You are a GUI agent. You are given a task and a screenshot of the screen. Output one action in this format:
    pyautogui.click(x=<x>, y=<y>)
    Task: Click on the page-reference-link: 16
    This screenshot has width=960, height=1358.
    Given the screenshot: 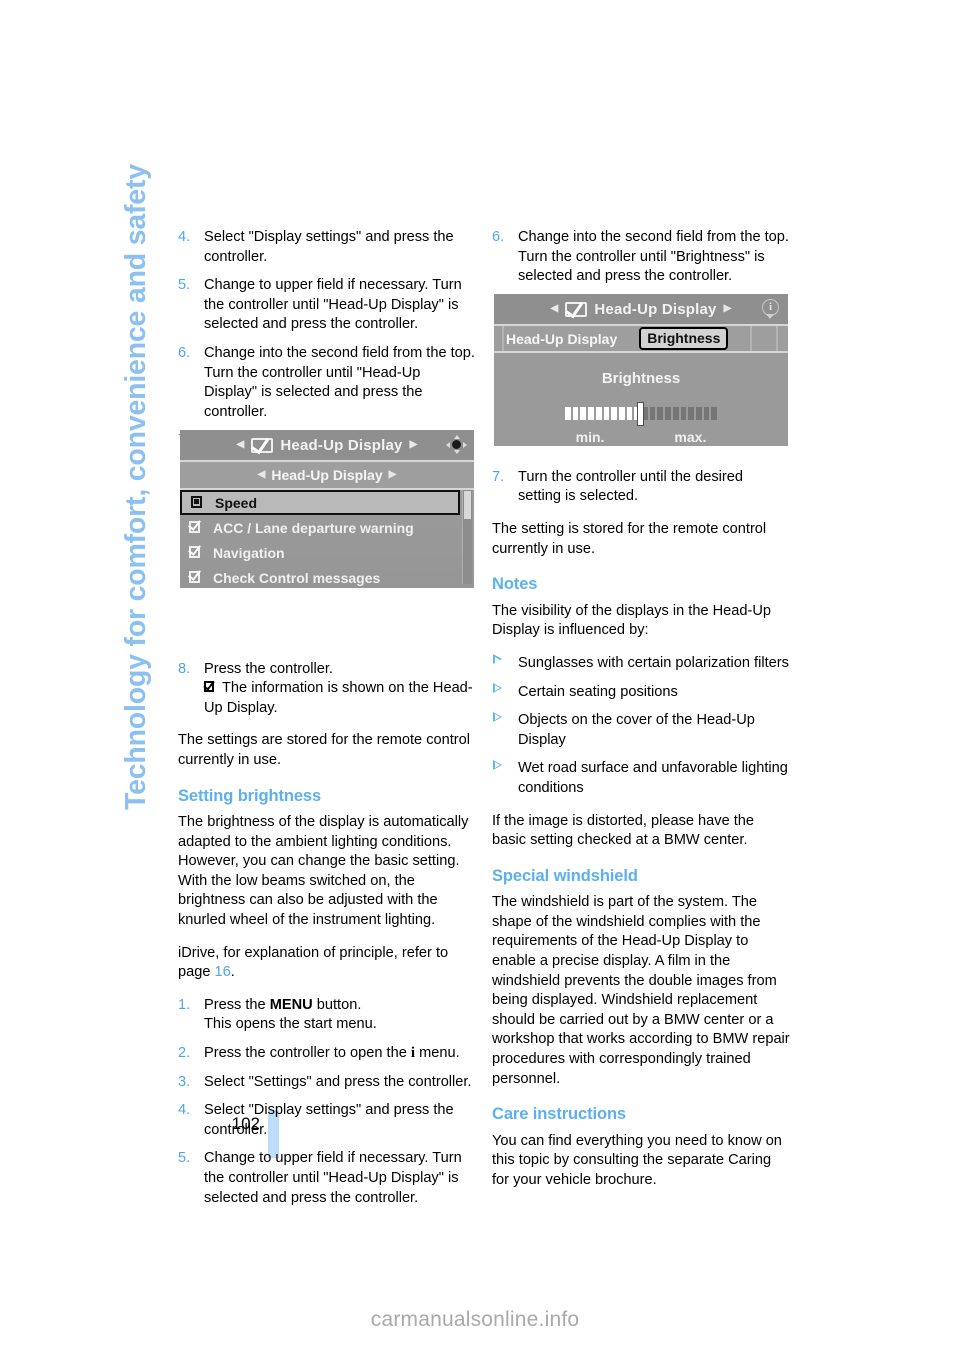 What is the action you would take?
    pyautogui.click(x=223, y=972)
    